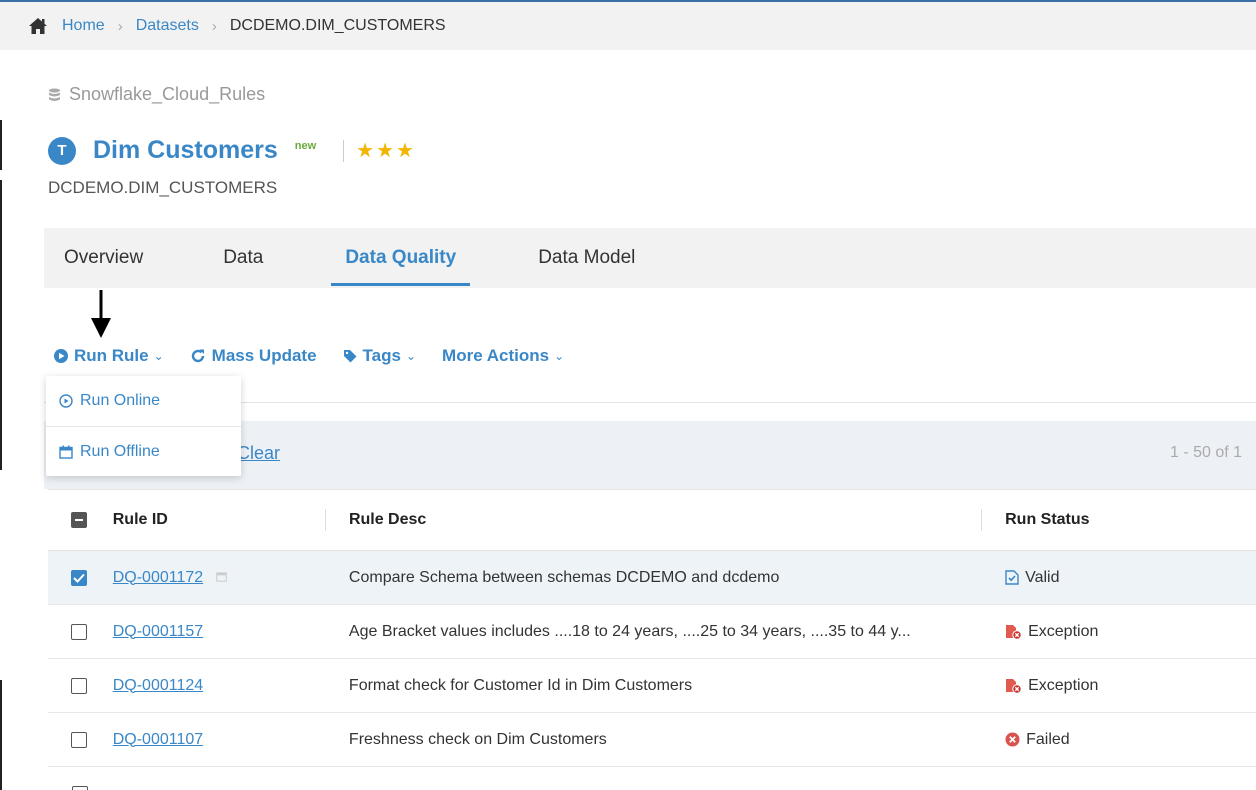  I want to click on breadcrumb: Home › Datasets › DCDEMO.DIM_CUSTOMERS, so click(628, 26).